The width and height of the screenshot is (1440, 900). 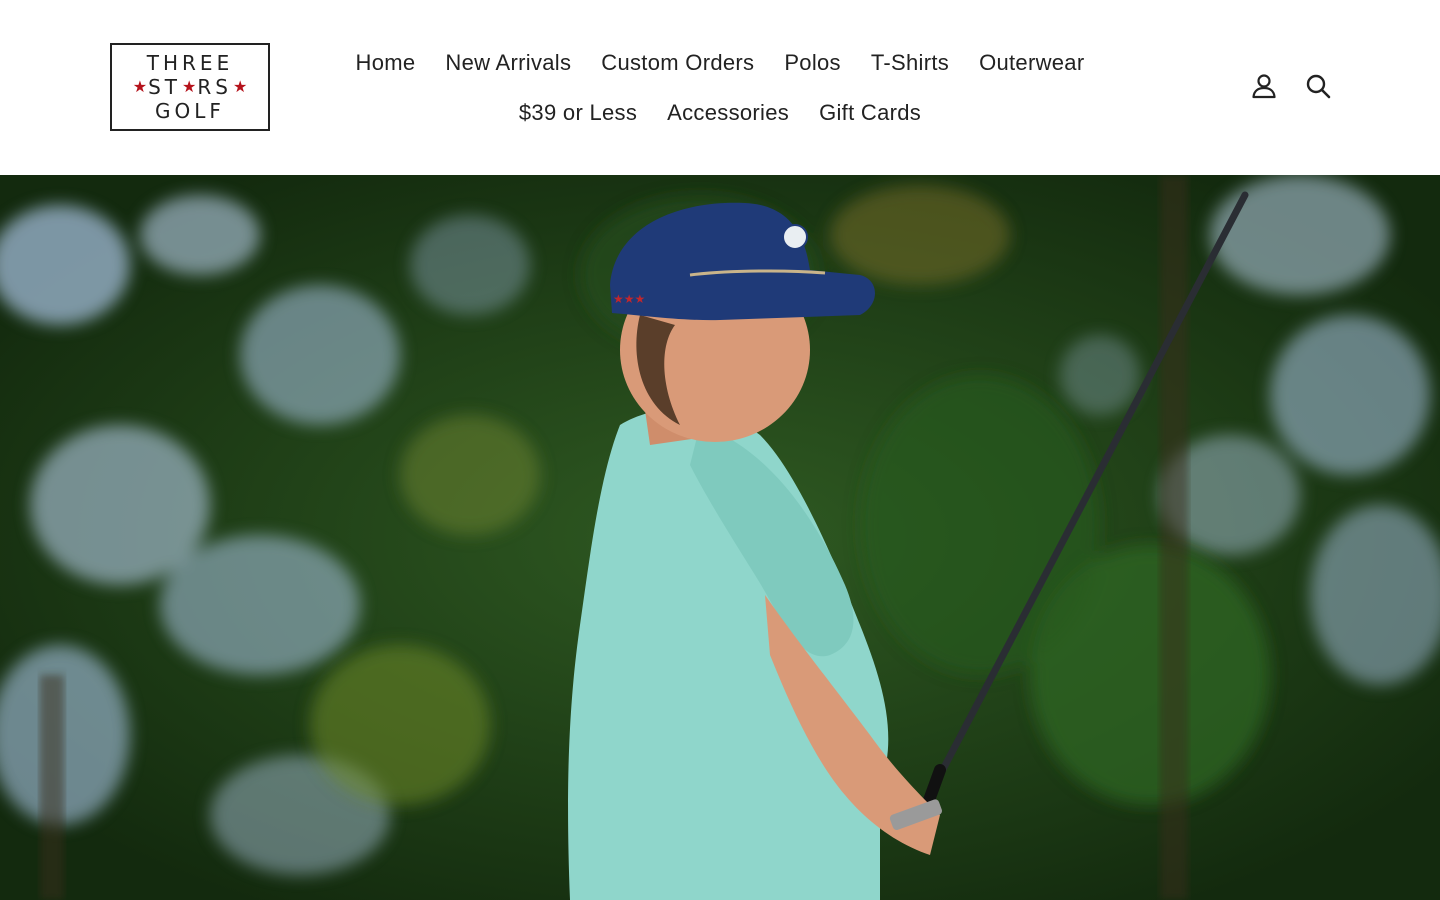 I want to click on nav-item-39-or-less: $39 or Less, so click(x=578, y=113).